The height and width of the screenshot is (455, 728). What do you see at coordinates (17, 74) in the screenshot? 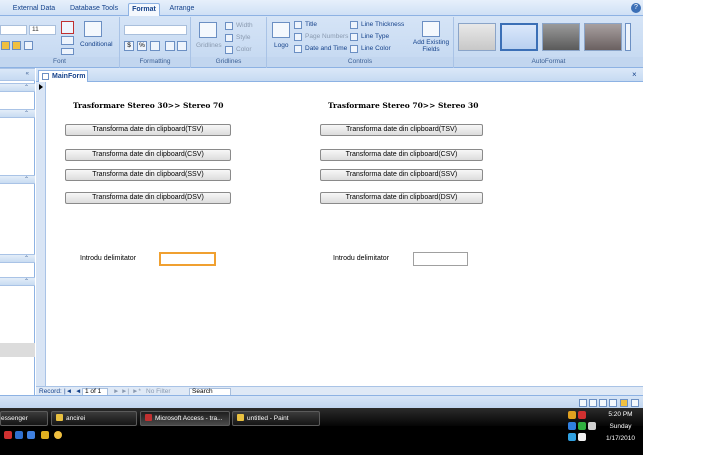
I see `nav-pane-header: «` at bounding box center [17, 74].